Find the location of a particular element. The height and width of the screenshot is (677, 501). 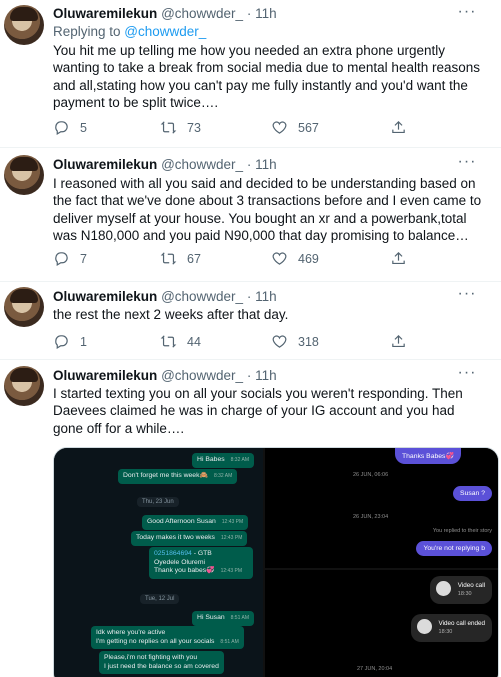

like-button: 318 is located at coordinates (295, 341).